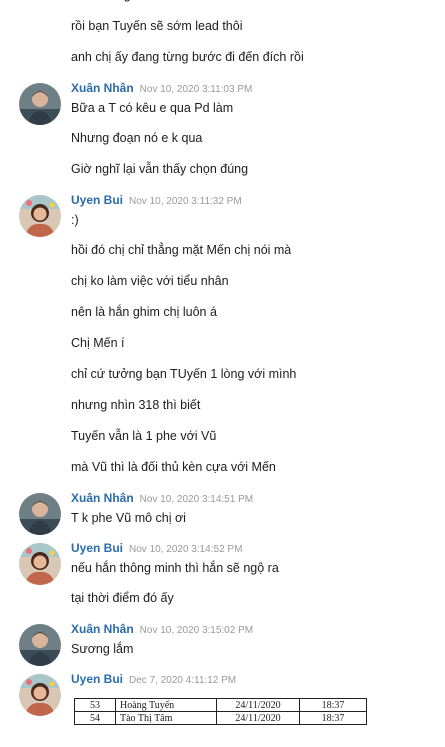  Describe the element at coordinates (95, 705) in the screenshot. I see `table-cell: 53` at that location.